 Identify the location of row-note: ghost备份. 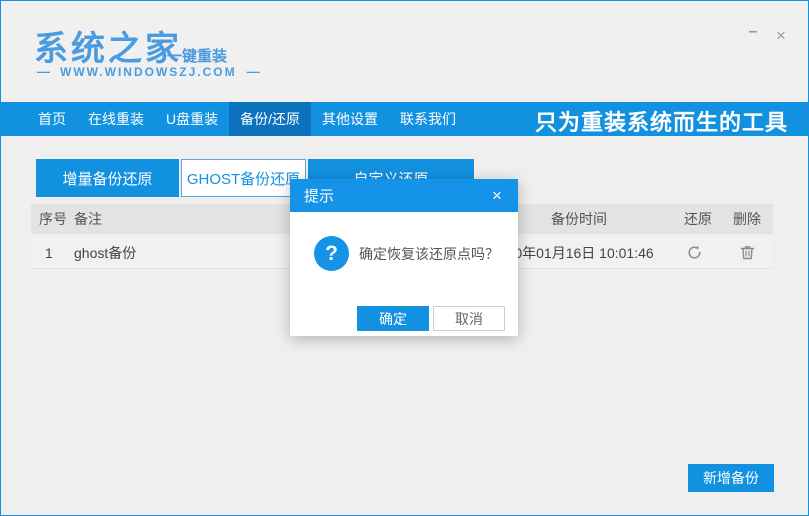
(105, 252).